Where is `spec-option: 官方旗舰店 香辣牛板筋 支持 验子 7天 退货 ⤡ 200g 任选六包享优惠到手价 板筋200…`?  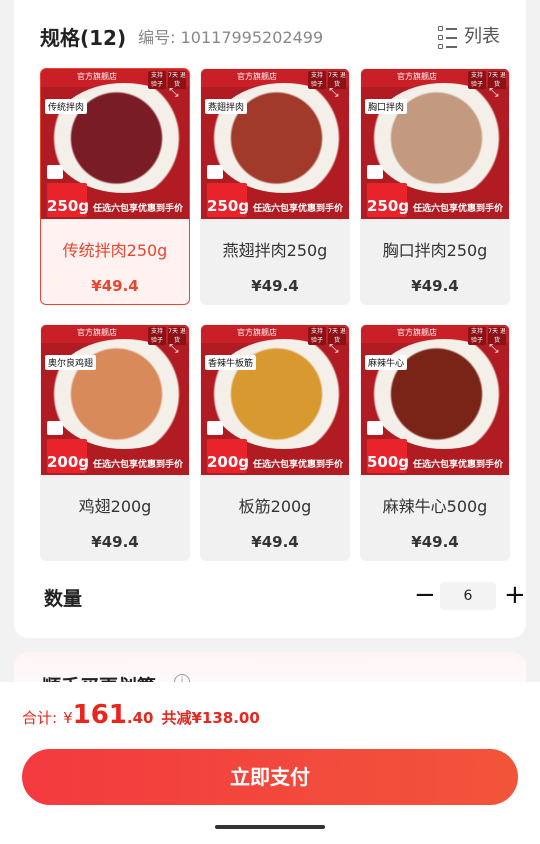 spec-option: 官方旗舰店 香辣牛板筋 支持 验子 7天 退货 ⤡ 200g 任选六包享优惠到手价 板筋200… is located at coordinates (275, 442).